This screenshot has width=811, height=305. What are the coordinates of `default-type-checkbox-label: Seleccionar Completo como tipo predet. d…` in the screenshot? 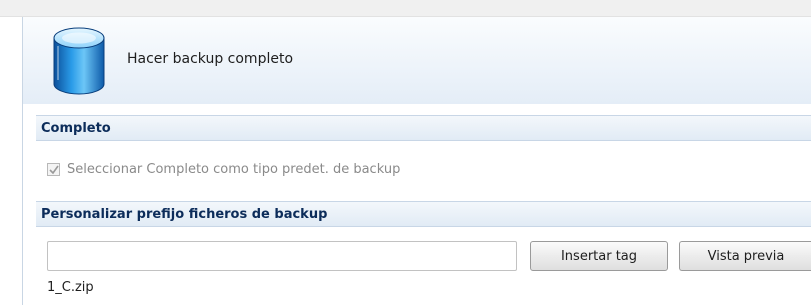 It's located at (234, 169).